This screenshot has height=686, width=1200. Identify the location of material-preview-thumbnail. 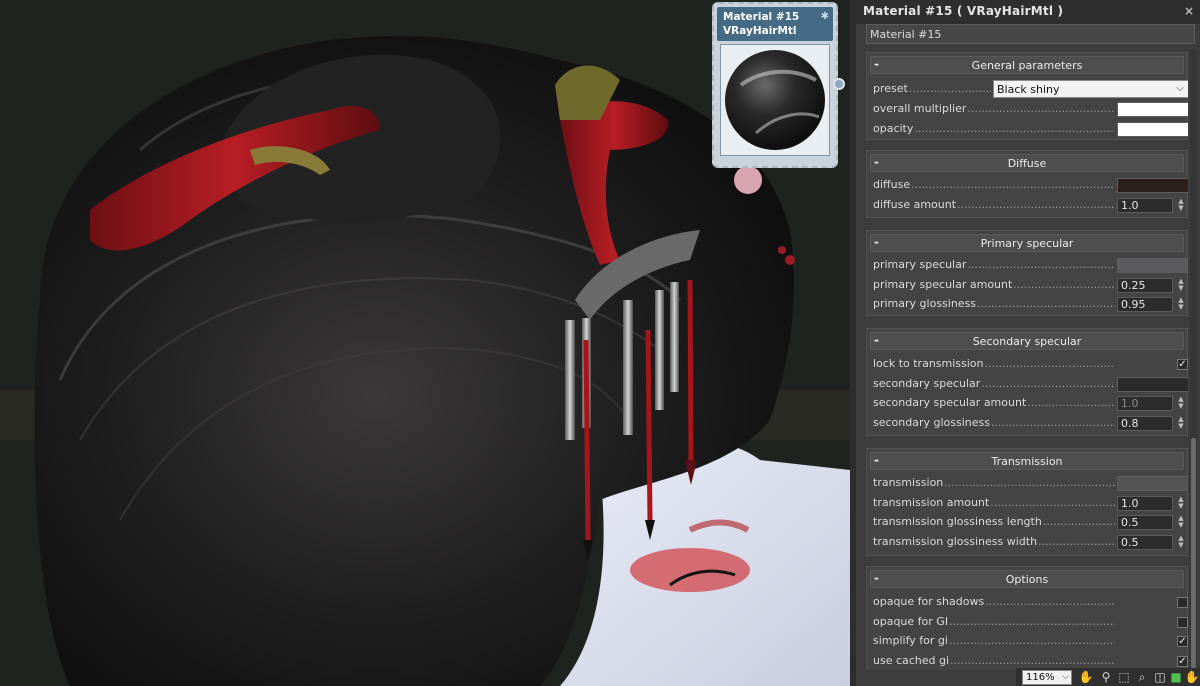
(775, 100).